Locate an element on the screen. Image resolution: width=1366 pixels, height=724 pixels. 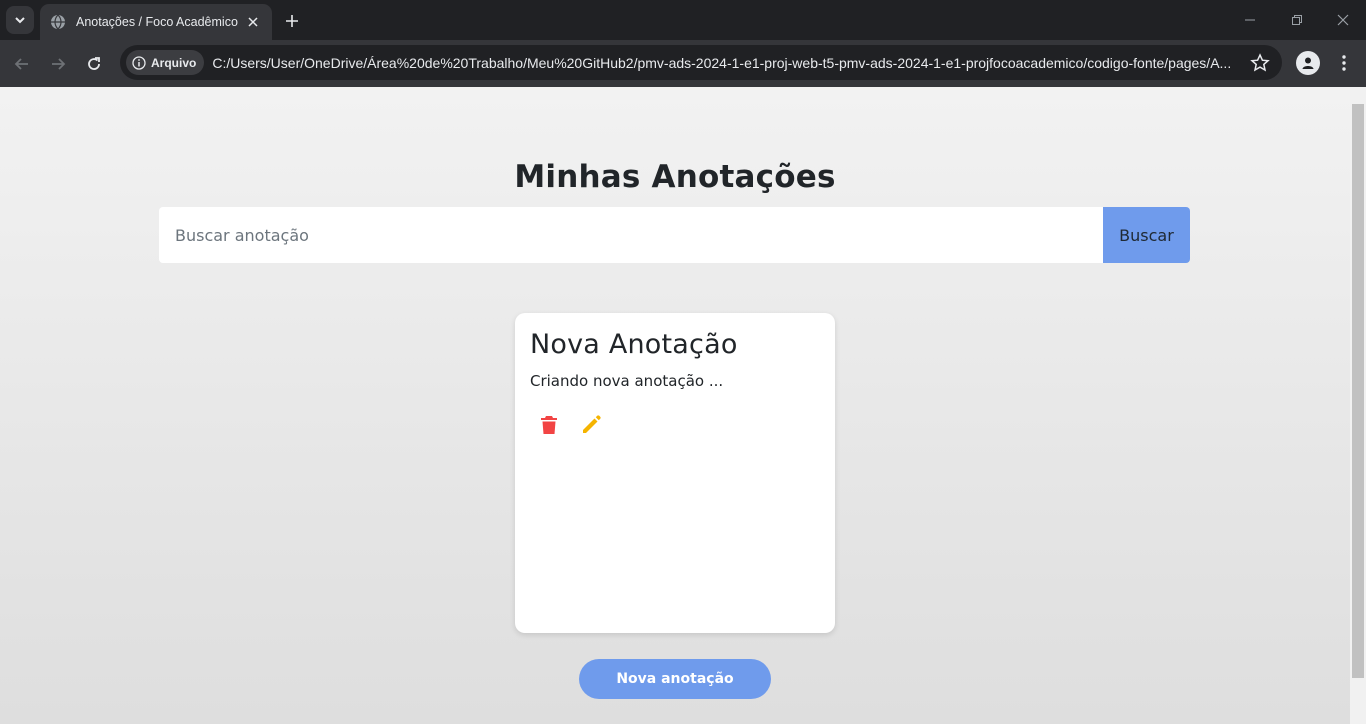
scrollbar-thumb is located at coordinates (1358, 391).